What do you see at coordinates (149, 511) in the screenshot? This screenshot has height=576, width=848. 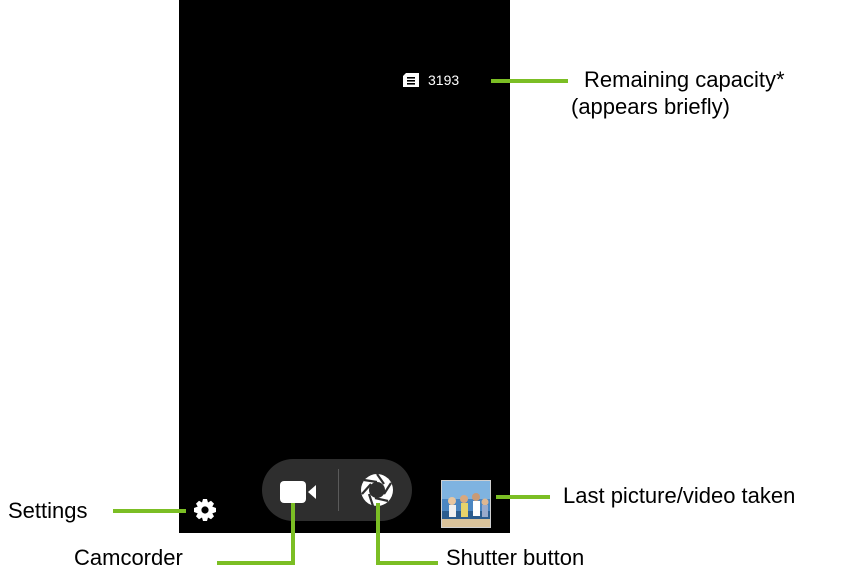 I see `callout-line-settings` at bounding box center [149, 511].